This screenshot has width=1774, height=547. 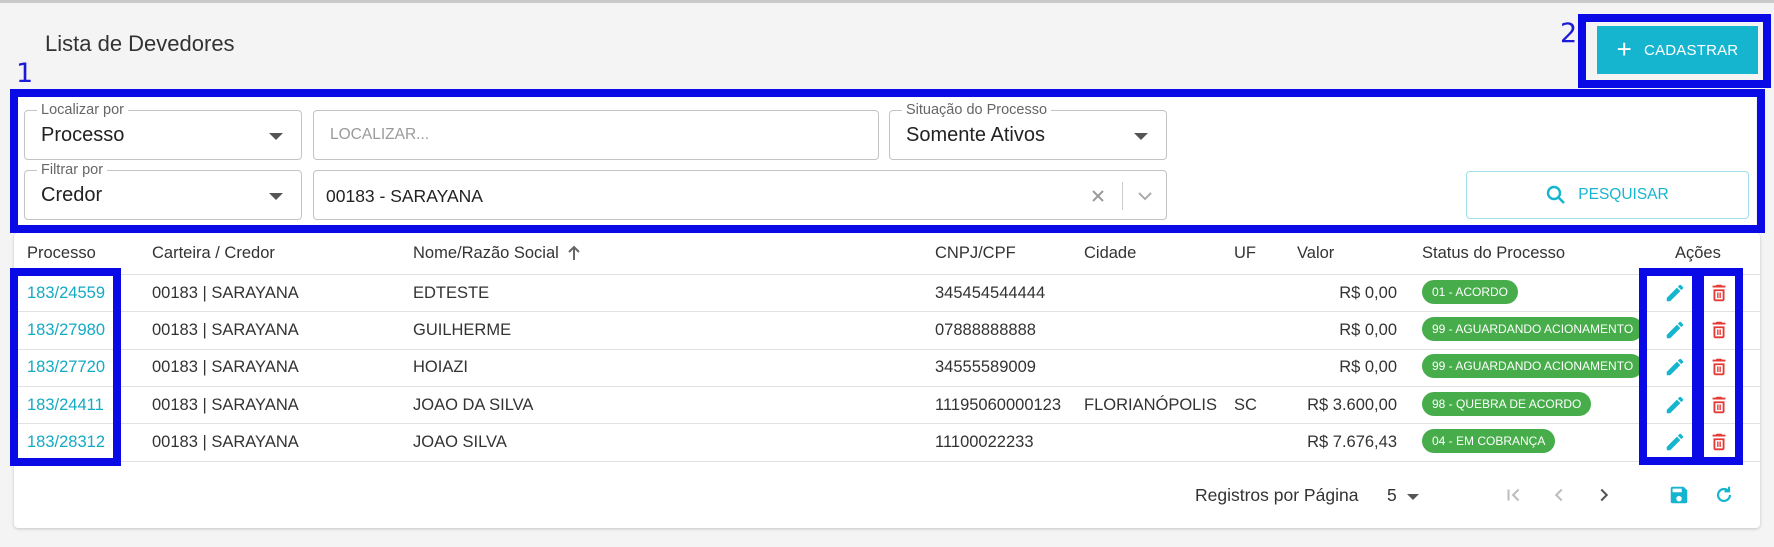 I want to click on header-valor: Valor, so click(x=1315, y=253).